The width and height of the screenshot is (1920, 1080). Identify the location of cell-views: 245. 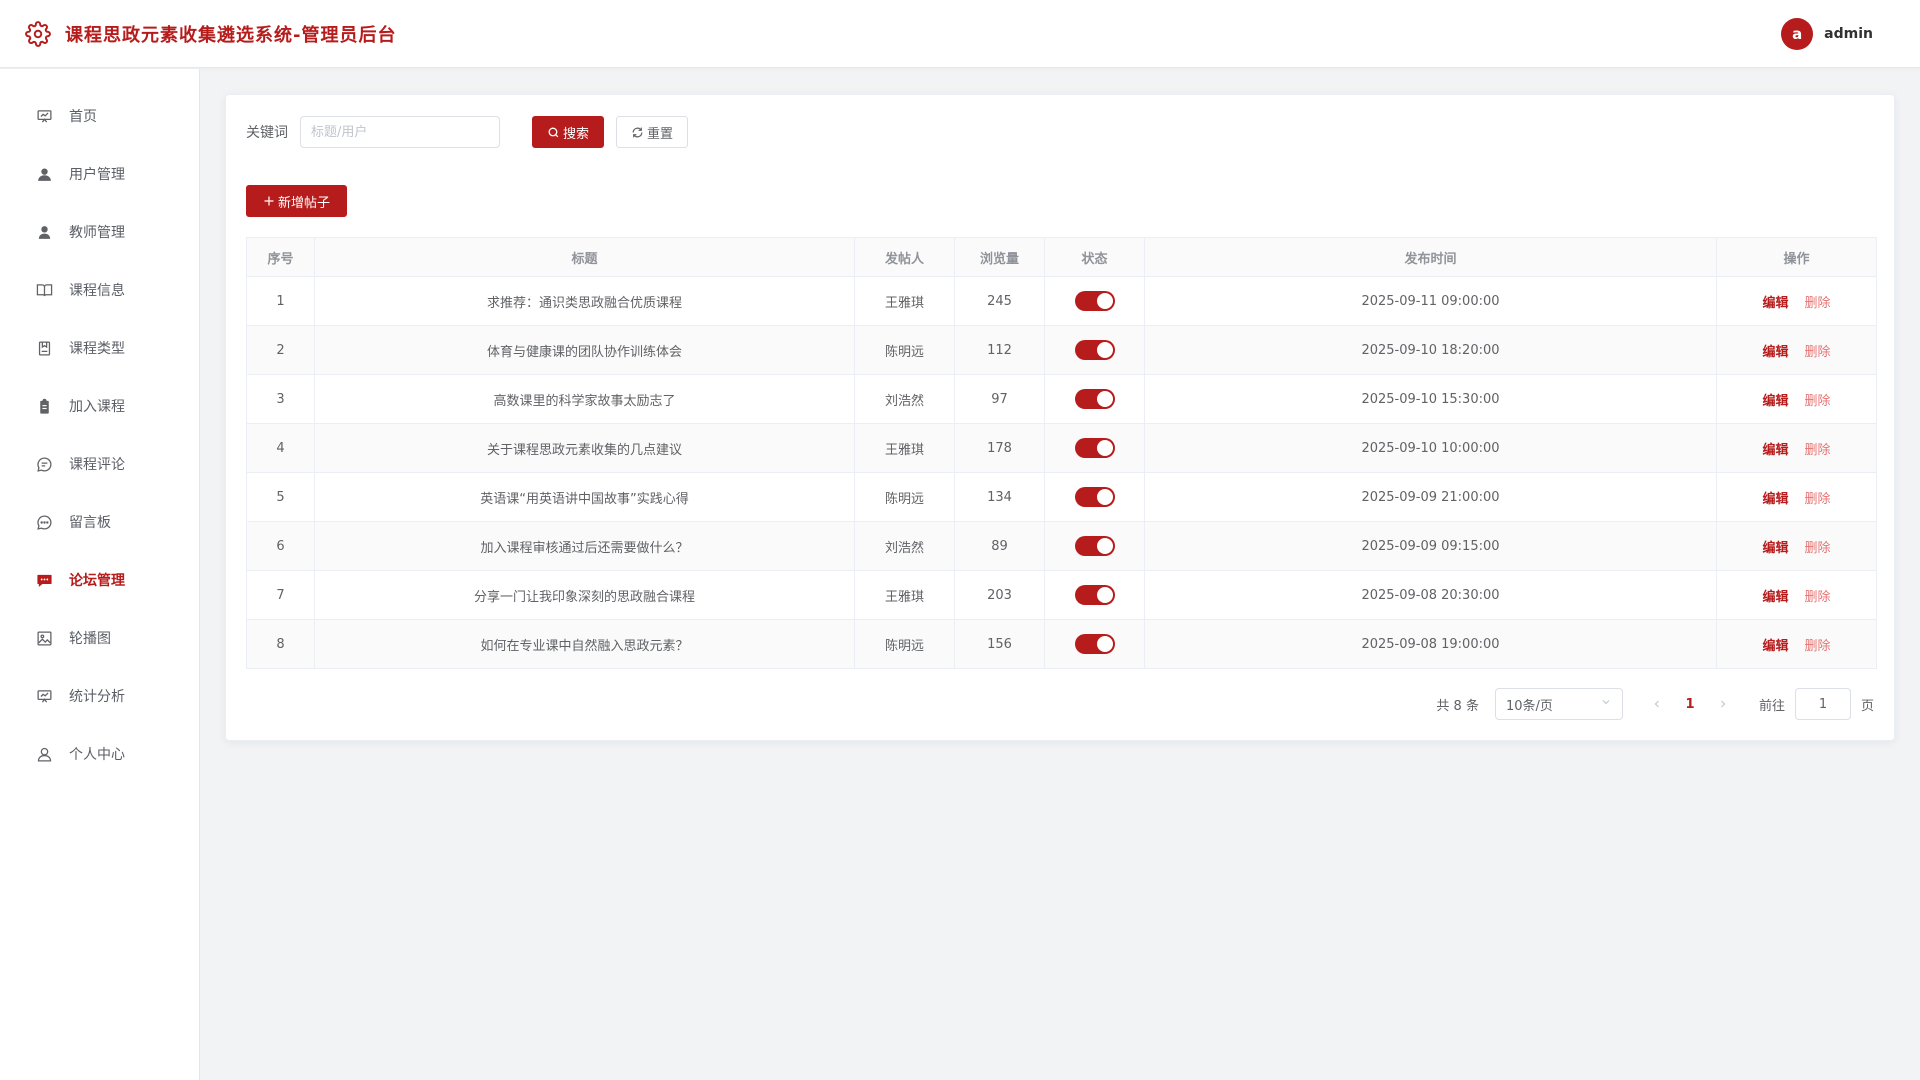
(999, 301).